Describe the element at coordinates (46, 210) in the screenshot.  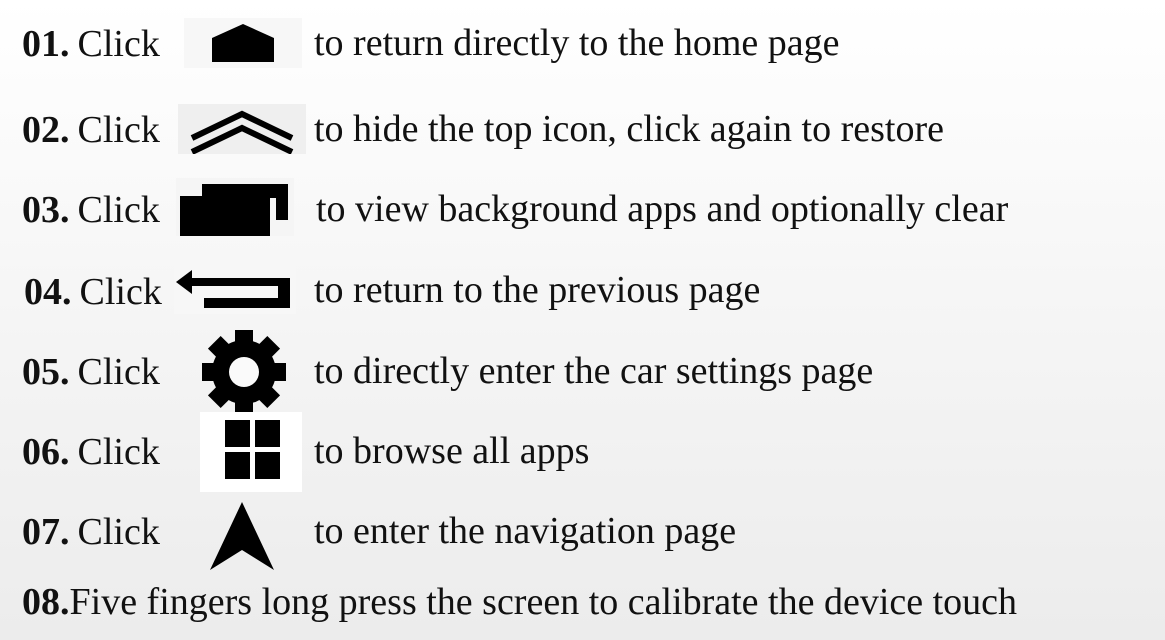
I see `step-number: 03.` at that location.